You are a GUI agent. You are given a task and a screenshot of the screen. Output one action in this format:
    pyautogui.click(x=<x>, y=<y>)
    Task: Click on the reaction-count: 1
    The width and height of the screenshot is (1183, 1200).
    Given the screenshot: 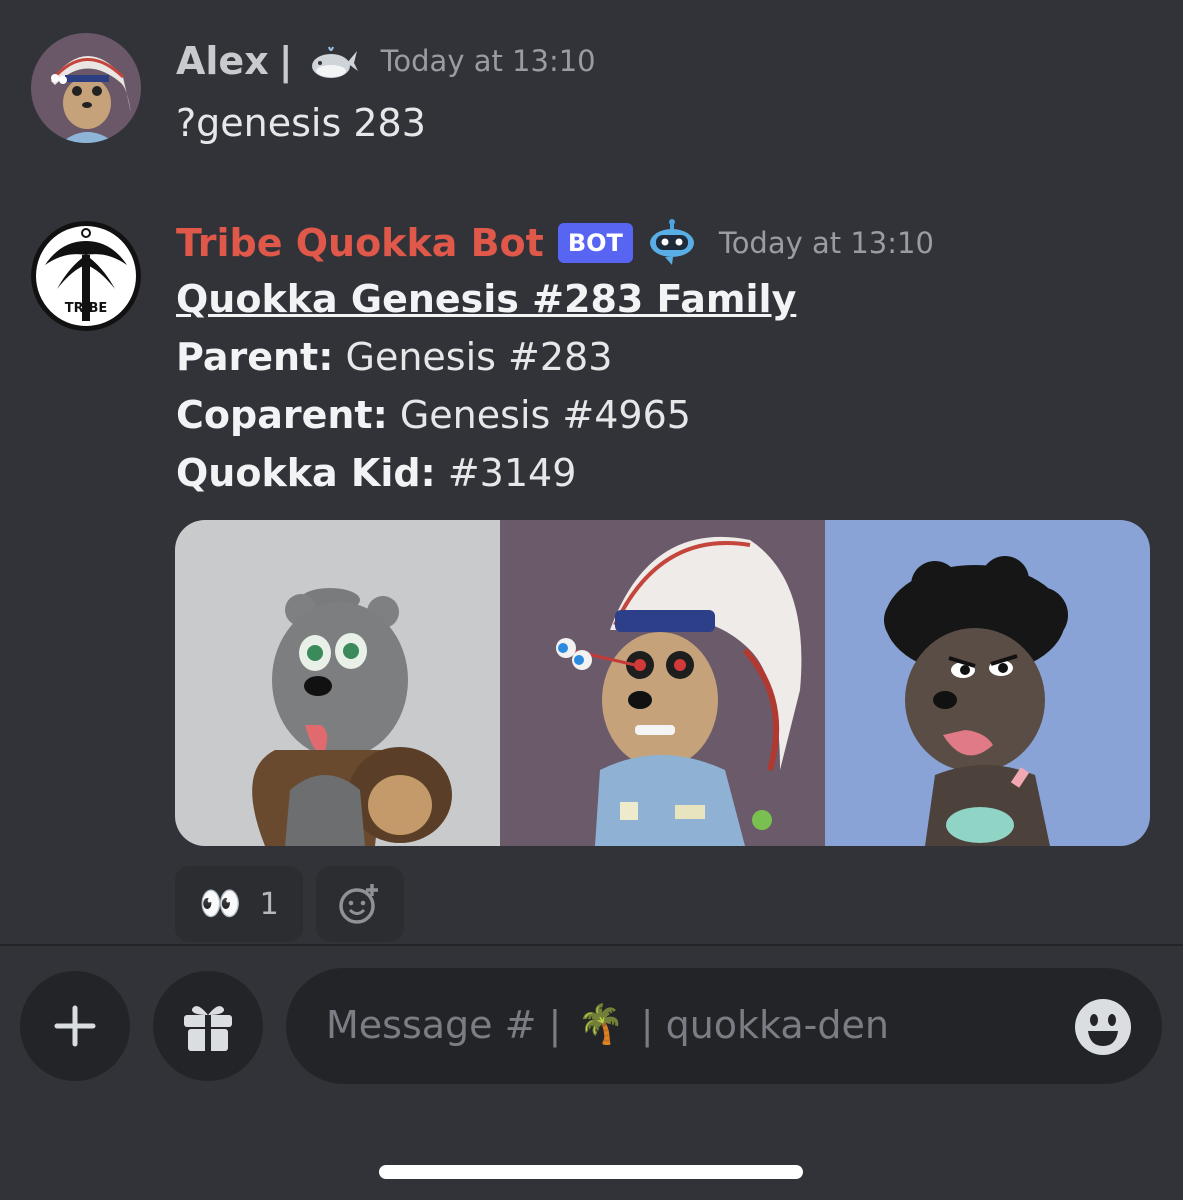 What is the action you would take?
    pyautogui.click(x=269, y=904)
    